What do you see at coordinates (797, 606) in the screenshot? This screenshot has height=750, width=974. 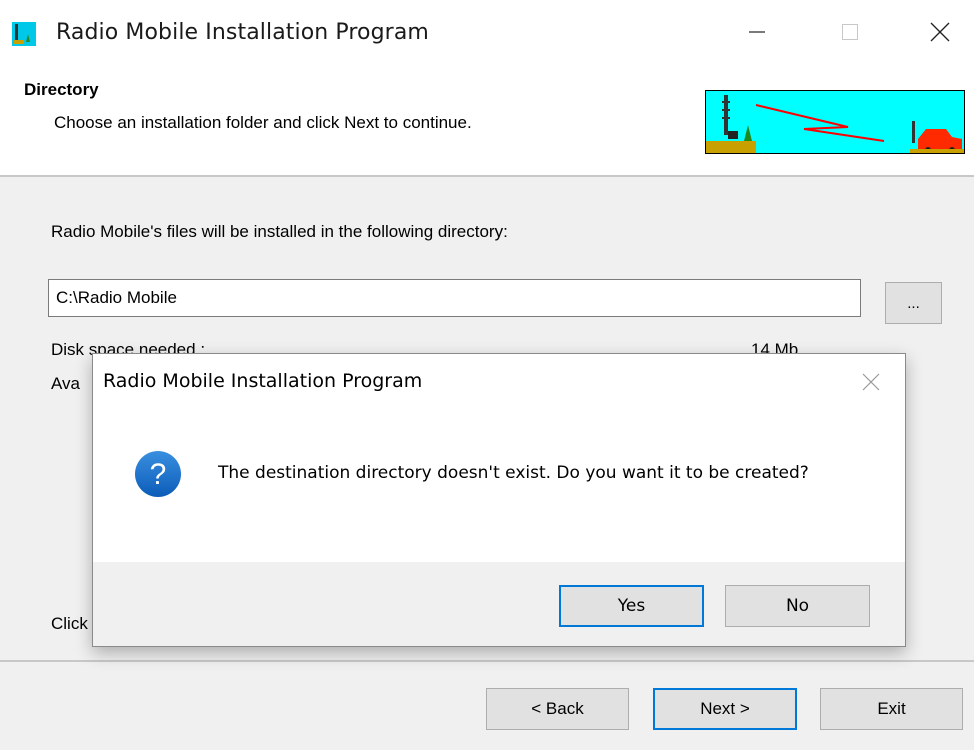 I see `no-button: No` at bounding box center [797, 606].